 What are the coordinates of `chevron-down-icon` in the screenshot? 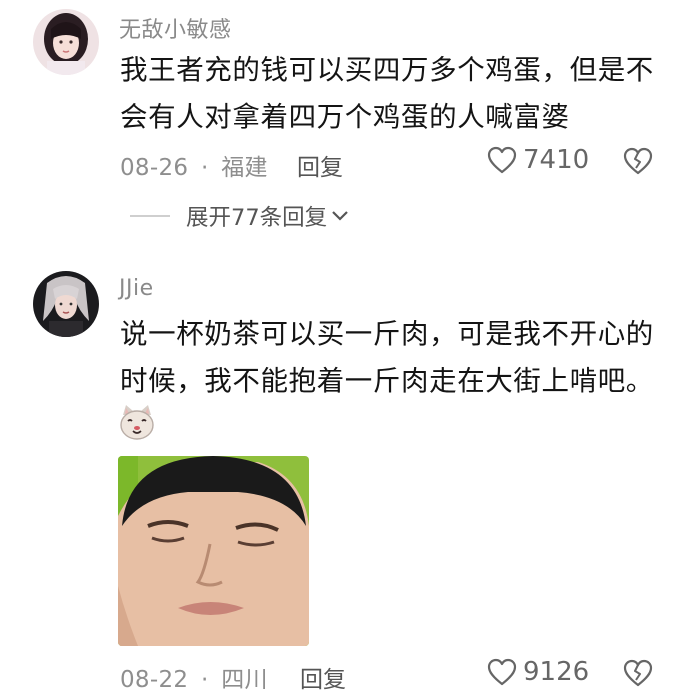 It's located at (340, 216).